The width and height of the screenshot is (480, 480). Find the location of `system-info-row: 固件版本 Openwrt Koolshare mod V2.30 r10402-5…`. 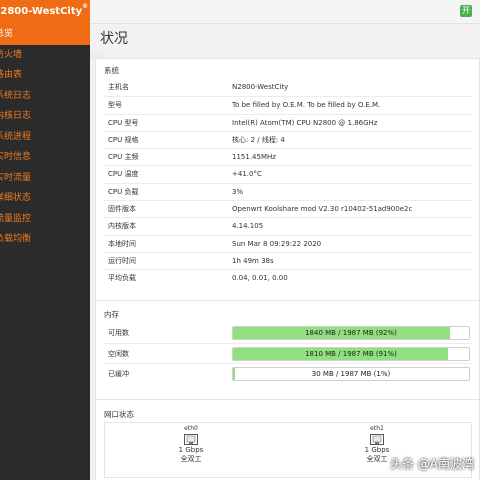

system-info-row: 固件版本 Openwrt Koolshare mod V2.30 r10402-5… is located at coordinates (288, 208).